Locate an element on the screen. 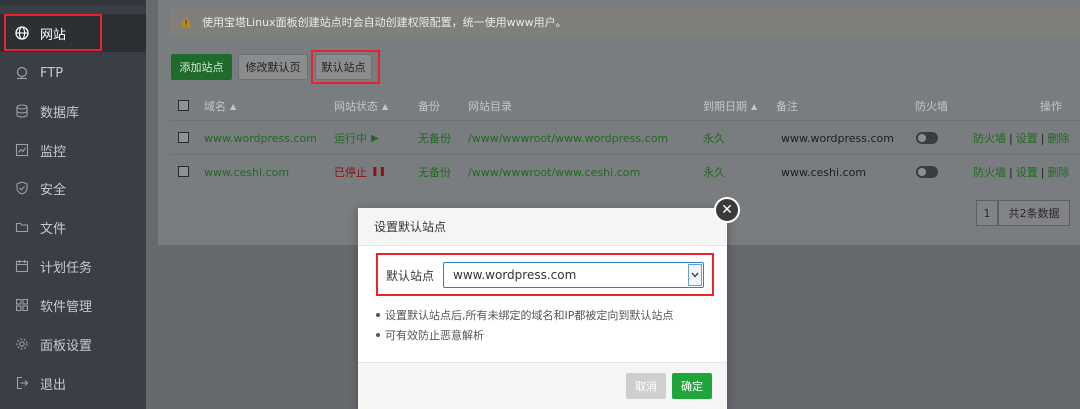 This screenshot has height=409, width=1080. sidebar-item-security: 安全 is located at coordinates (73, 188).